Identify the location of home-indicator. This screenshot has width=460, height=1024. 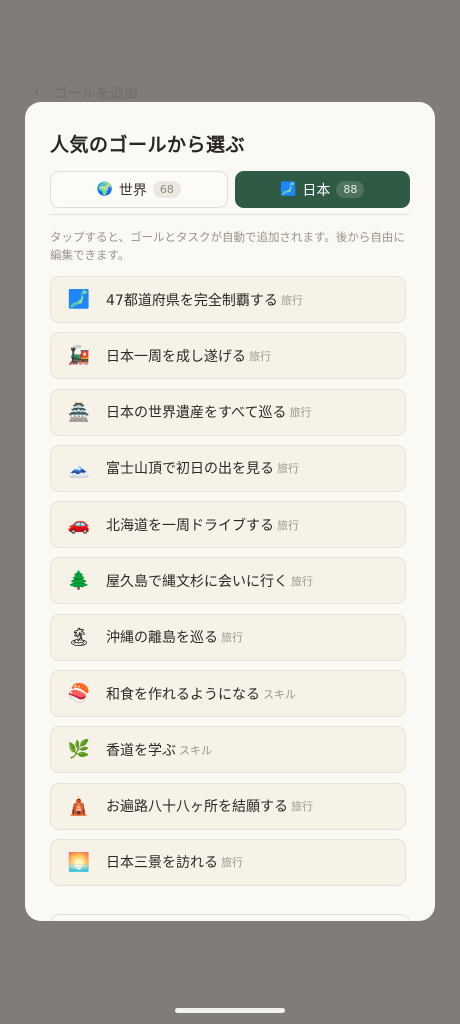
(230, 1010).